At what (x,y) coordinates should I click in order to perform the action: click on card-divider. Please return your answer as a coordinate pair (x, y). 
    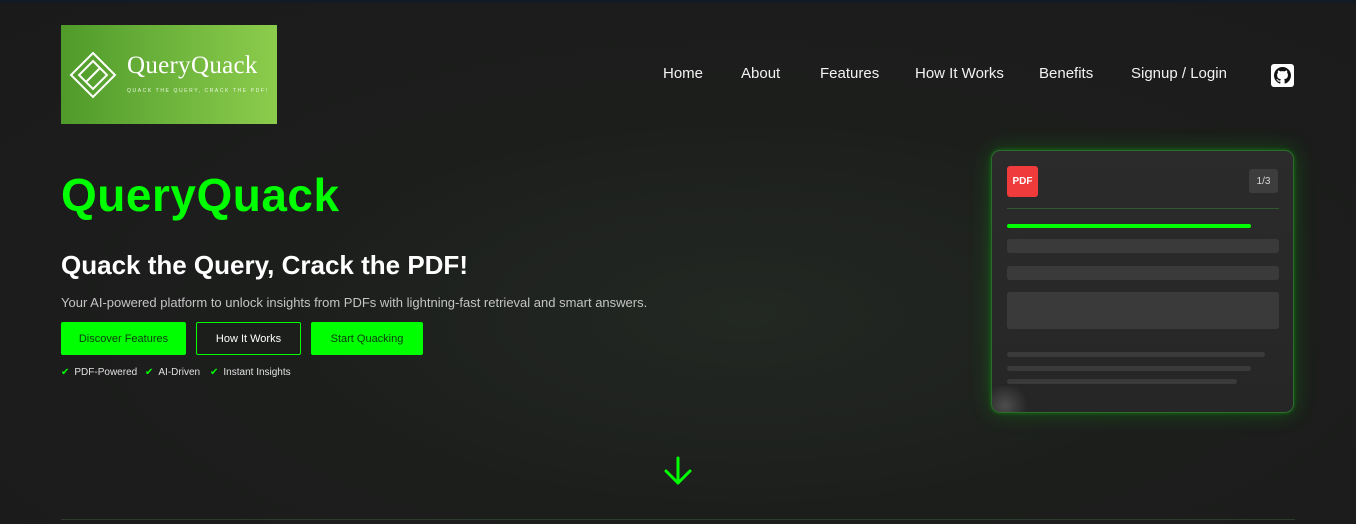
    Looking at the image, I should click on (1143, 208).